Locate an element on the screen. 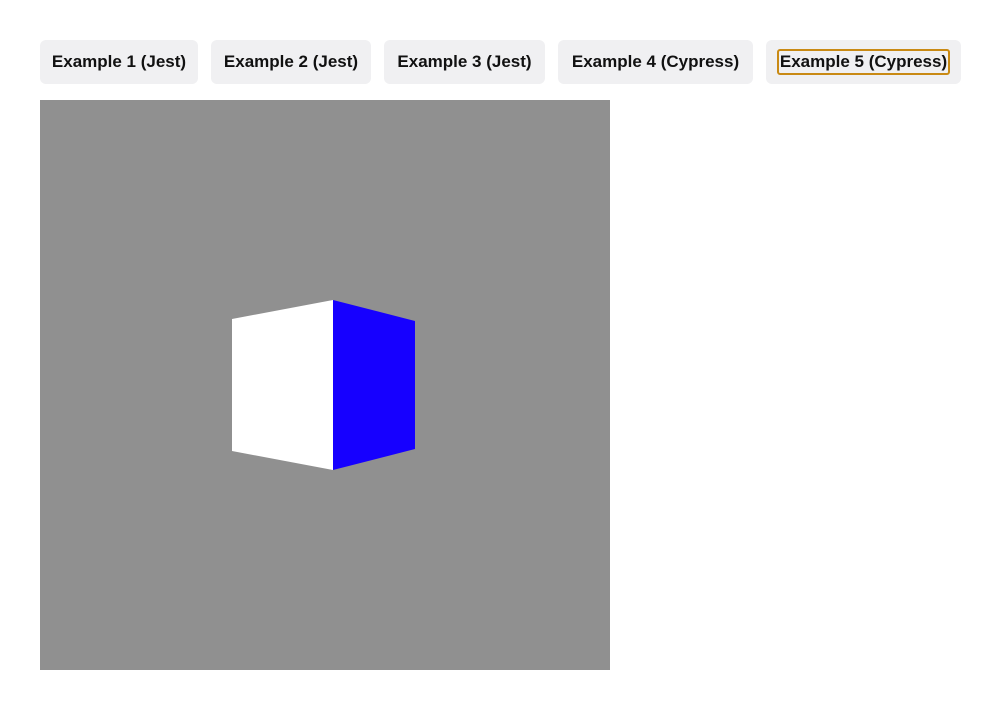  tab-example-1-label: Example 1 (Jest) is located at coordinates (119, 61).